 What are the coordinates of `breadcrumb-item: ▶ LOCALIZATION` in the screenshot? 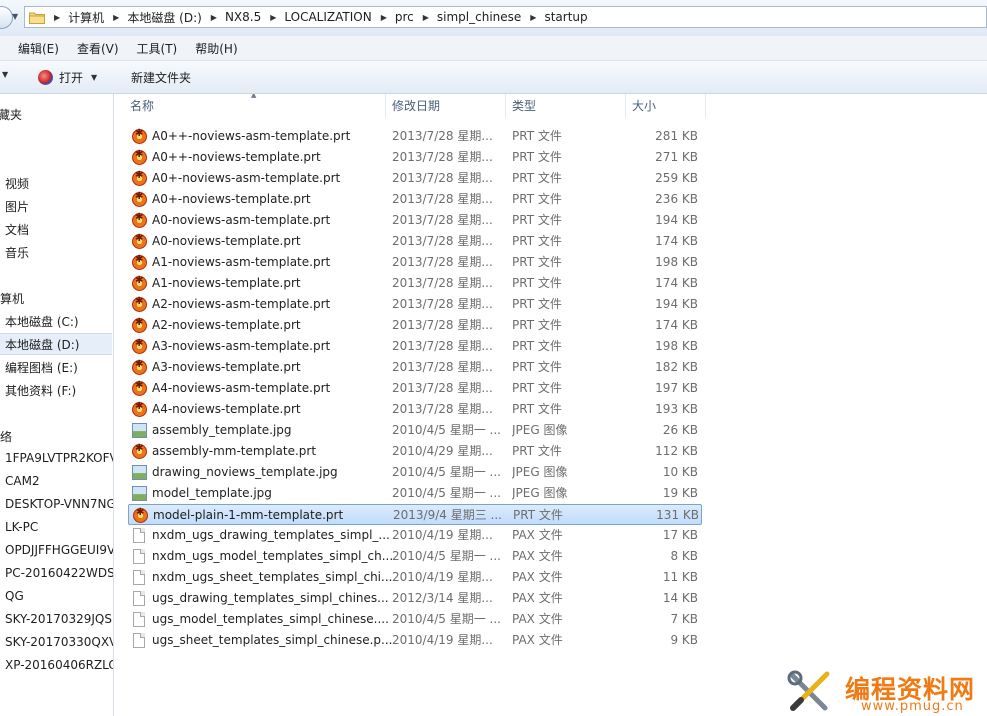 It's located at (316, 17).